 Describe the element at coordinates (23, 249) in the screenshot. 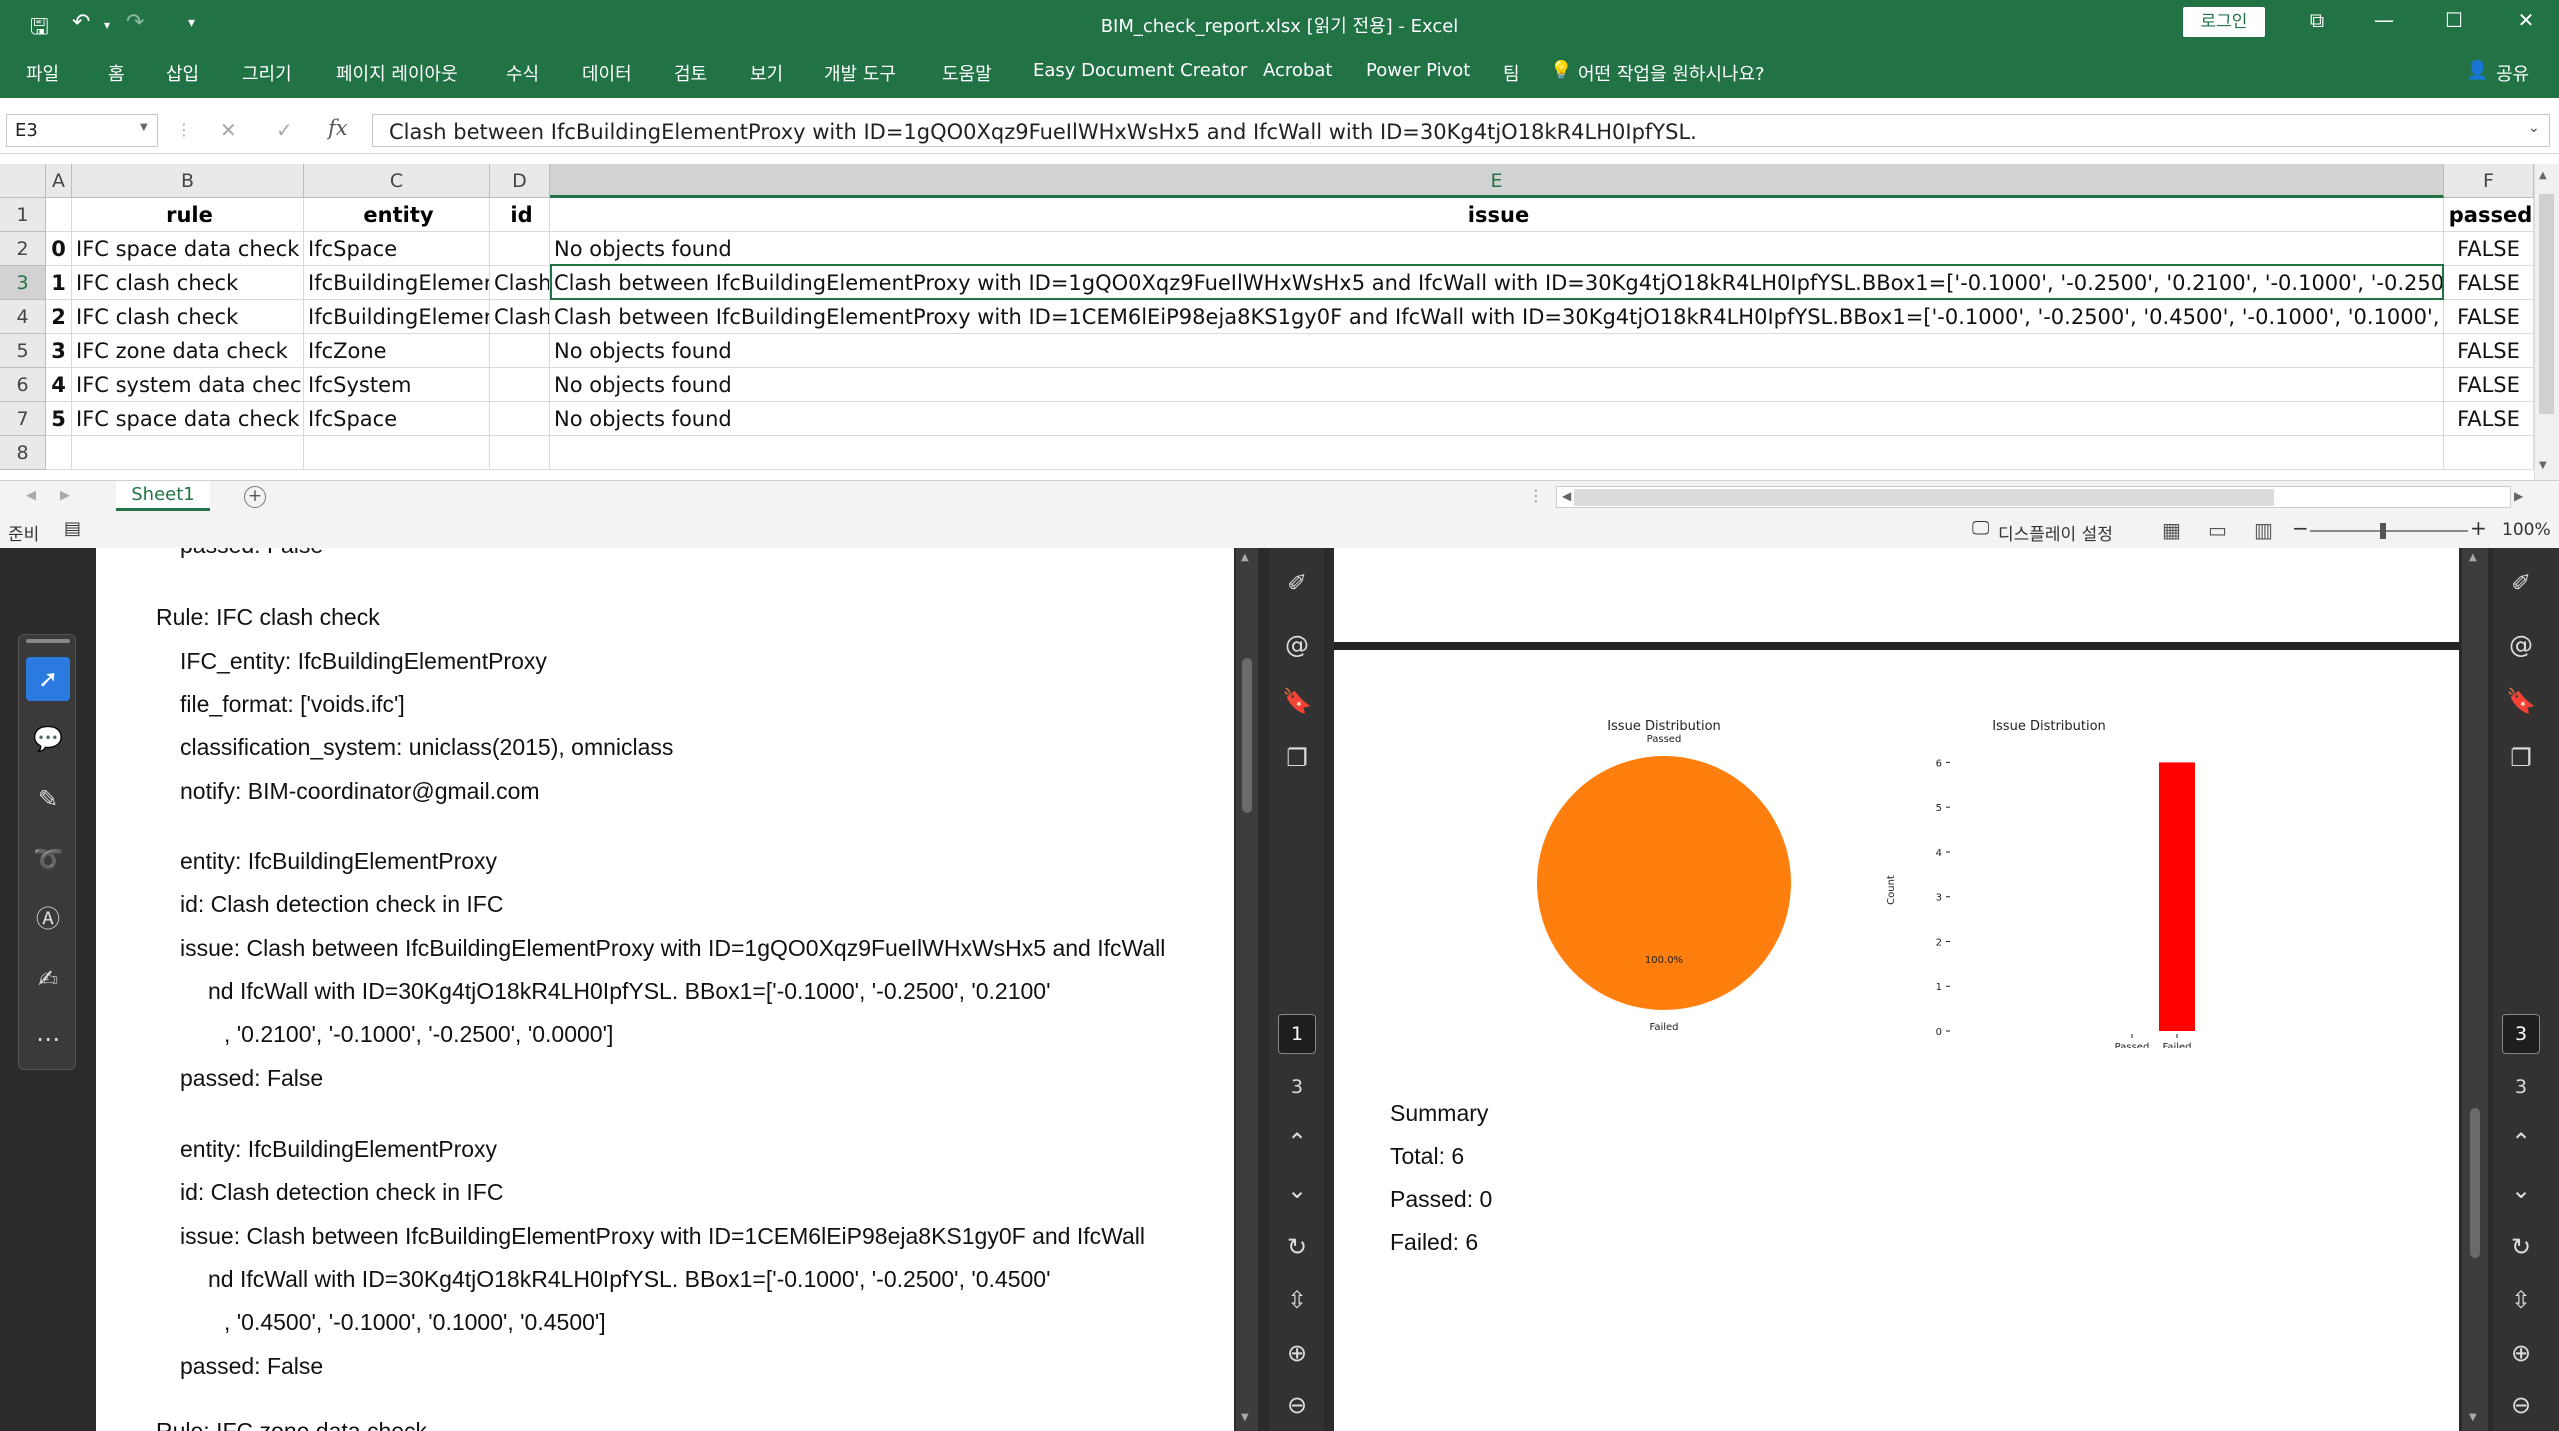

I see `row-header: 2` at that location.